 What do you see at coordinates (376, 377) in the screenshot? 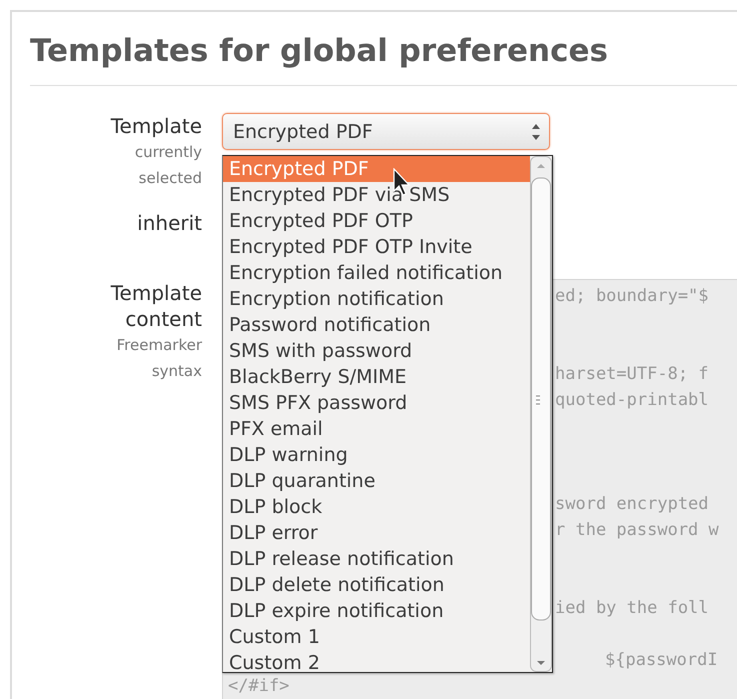
I see `dropdown-option: BlackBerry S/MIME` at bounding box center [376, 377].